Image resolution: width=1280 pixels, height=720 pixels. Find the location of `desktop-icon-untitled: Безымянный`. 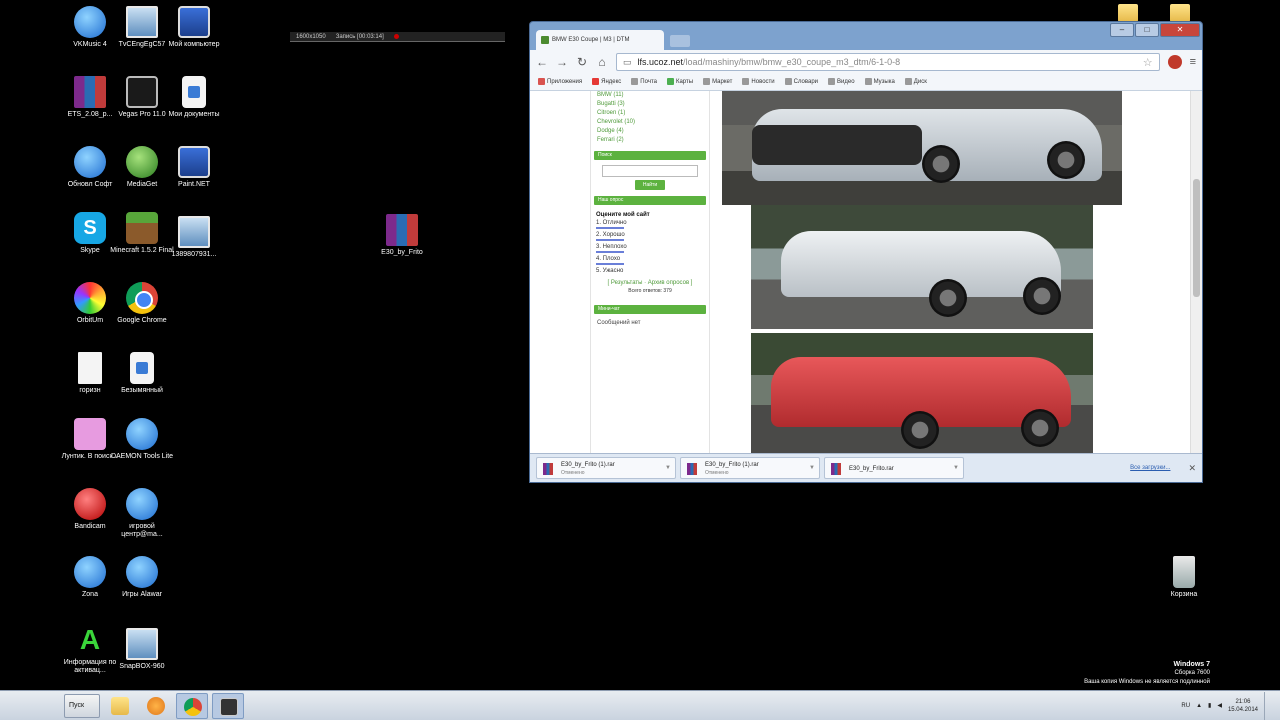

desktop-icon-untitled: Безымянный is located at coordinates (142, 373).